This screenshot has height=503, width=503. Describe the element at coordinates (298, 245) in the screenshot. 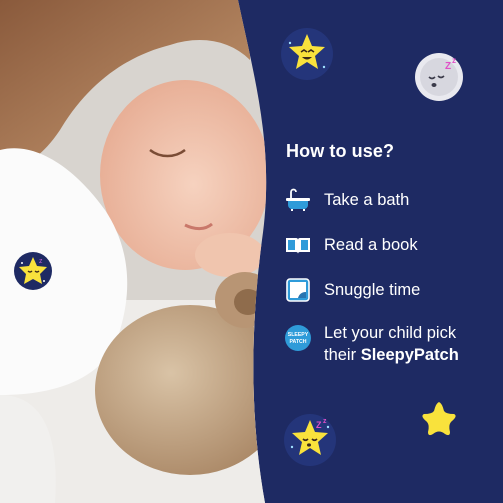

I see `open-book-icon` at that location.